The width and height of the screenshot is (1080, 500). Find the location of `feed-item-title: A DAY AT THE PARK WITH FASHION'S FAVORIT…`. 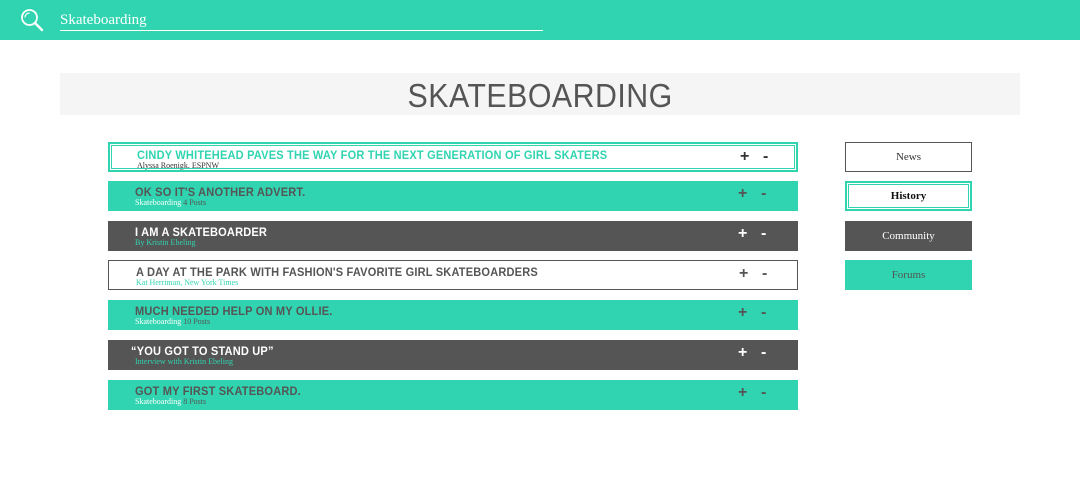

feed-item-title: A DAY AT THE PARK WITH FASHION'S FAVORIT… is located at coordinates (337, 272).